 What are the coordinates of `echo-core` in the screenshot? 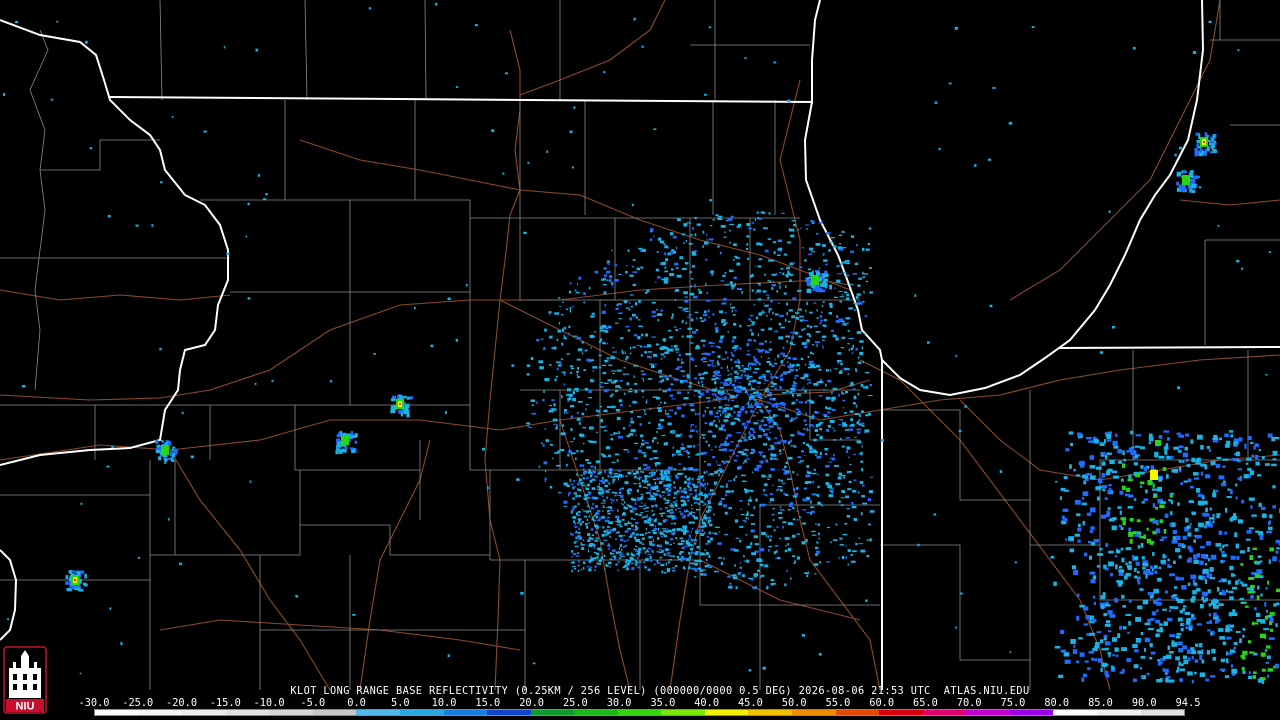 It's located at (1154, 475).